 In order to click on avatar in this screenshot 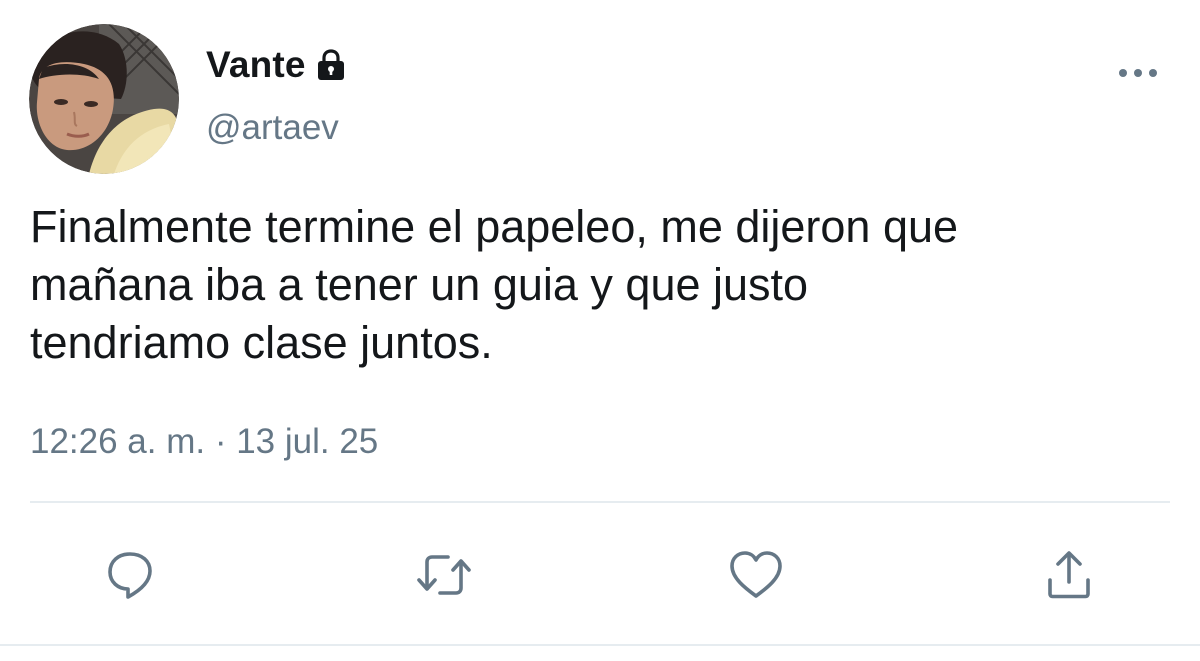, I will do `click(104, 99)`.